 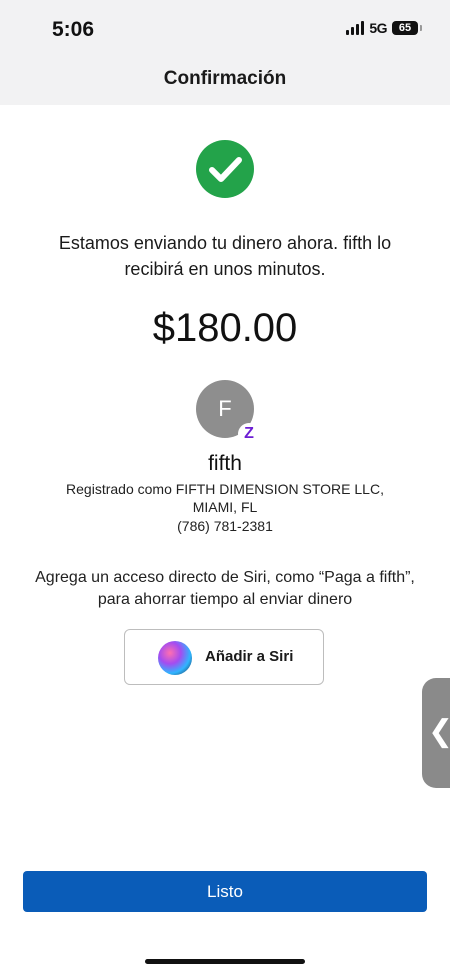 I want to click on add-to-siri-button: Añadir a Siri, so click(x=224, y=657).